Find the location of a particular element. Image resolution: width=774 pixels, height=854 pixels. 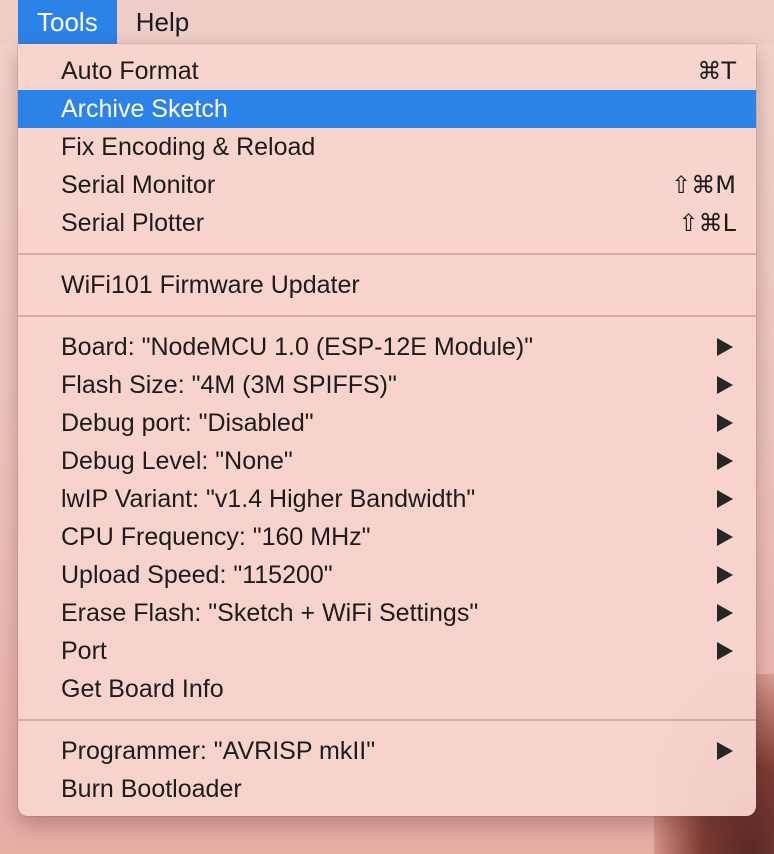

menu-item-debug-level: Debug Level: "None" is located at coordinates (387, 461).